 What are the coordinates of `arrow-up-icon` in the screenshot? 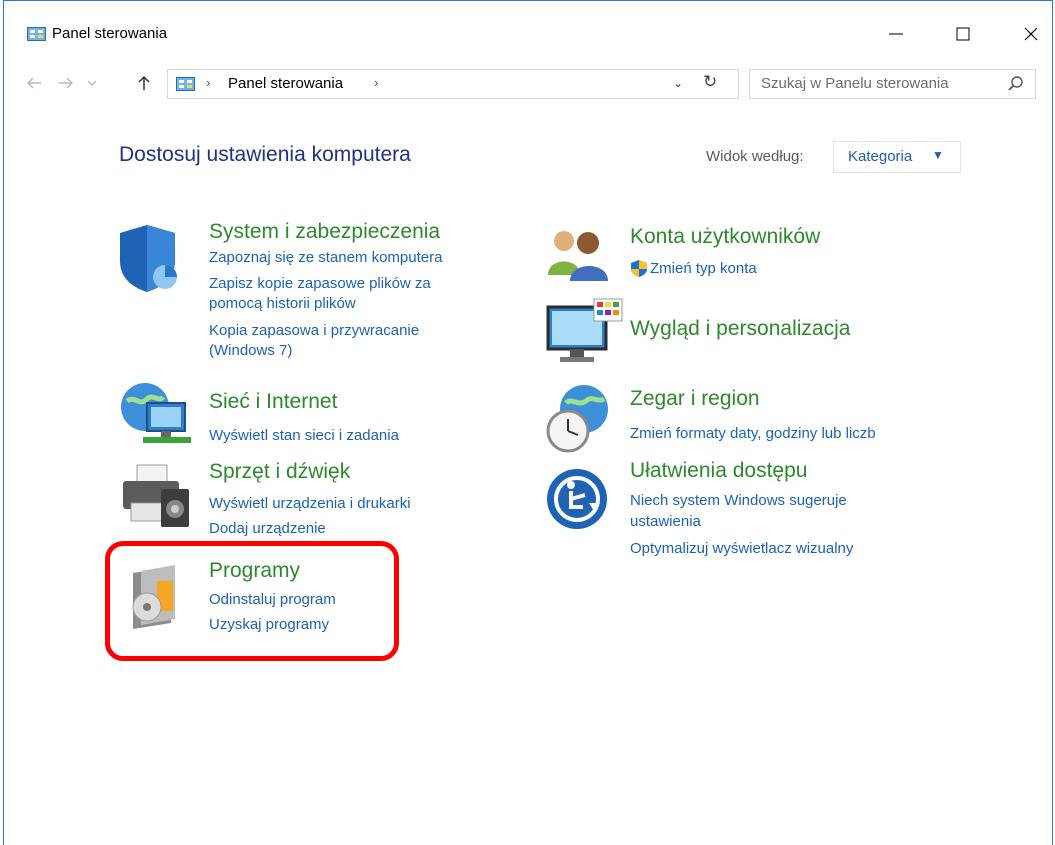 It's located at (144, 82).